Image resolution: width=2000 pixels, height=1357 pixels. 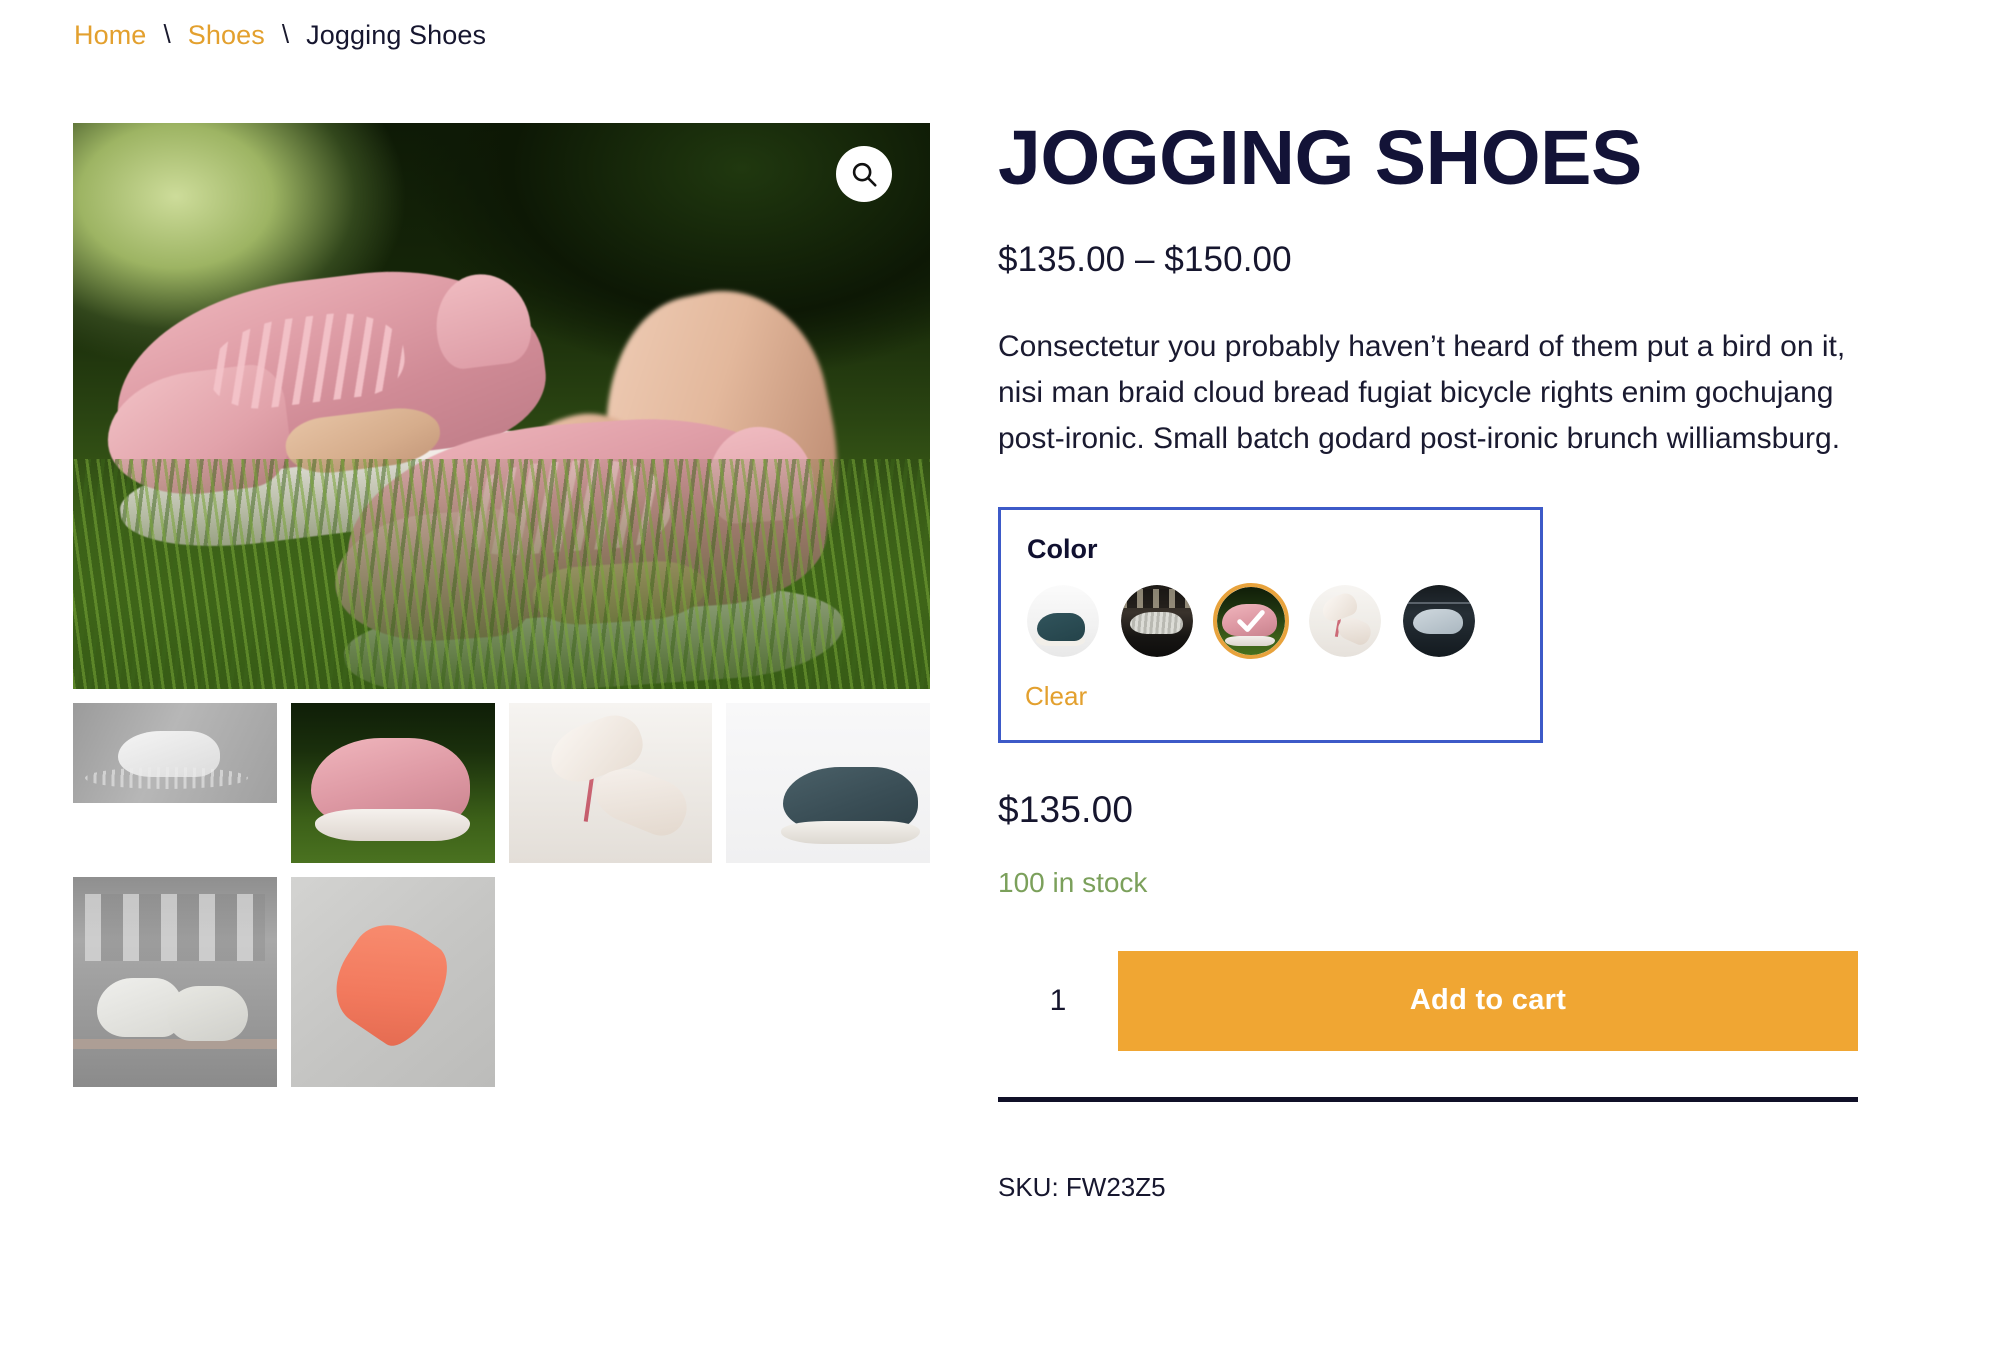 I want to click on color-swatch-teal-sneaker, so click(x=1063, y=621).